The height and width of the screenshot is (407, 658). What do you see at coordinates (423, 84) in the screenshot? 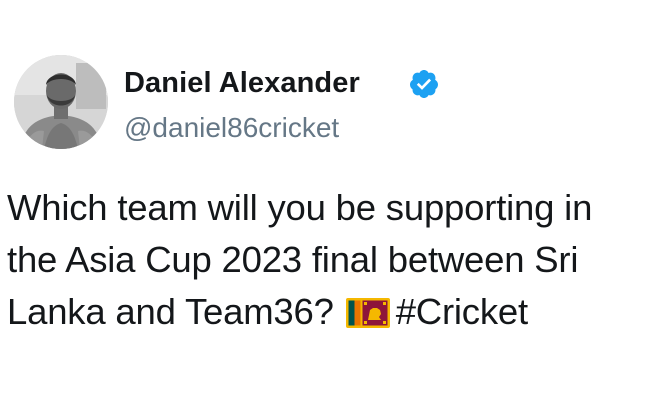
I see `verified-badge-icon` at bounding box center [423, 84].